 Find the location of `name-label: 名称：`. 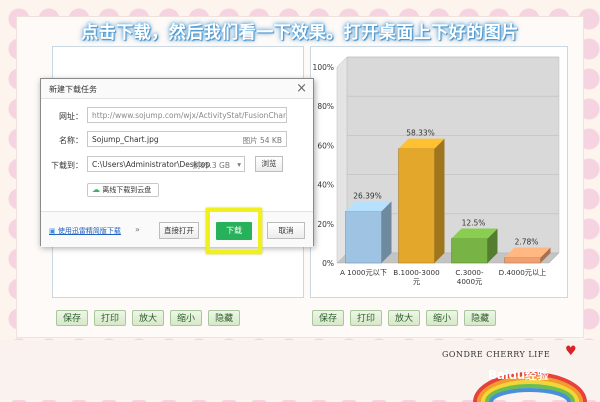

name-label: 名称： is located at coordinates (71, 140).